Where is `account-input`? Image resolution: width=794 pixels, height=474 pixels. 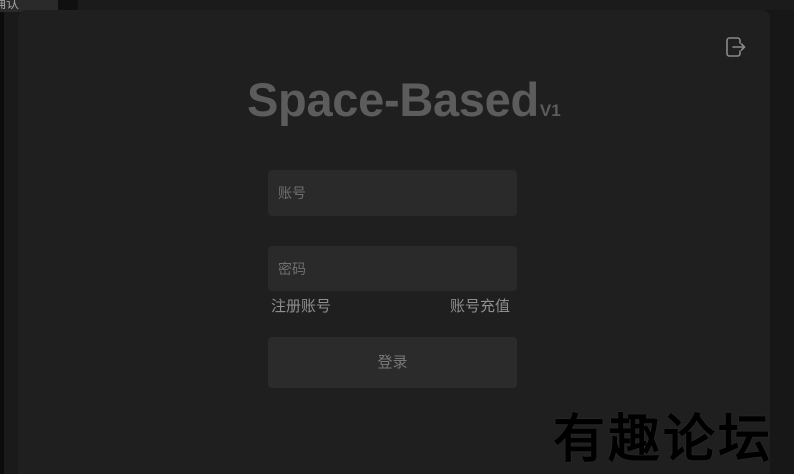 account-input is located at coordinates (392, 193).